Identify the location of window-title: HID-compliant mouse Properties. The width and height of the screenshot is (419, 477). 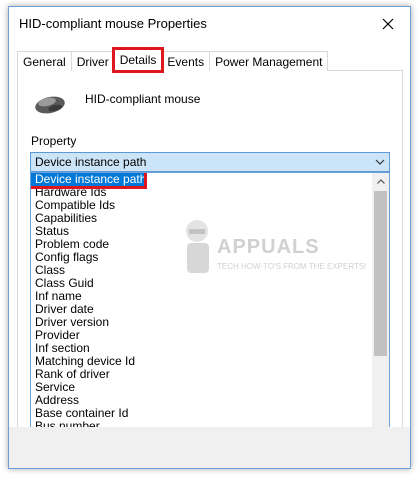
(113, 23).